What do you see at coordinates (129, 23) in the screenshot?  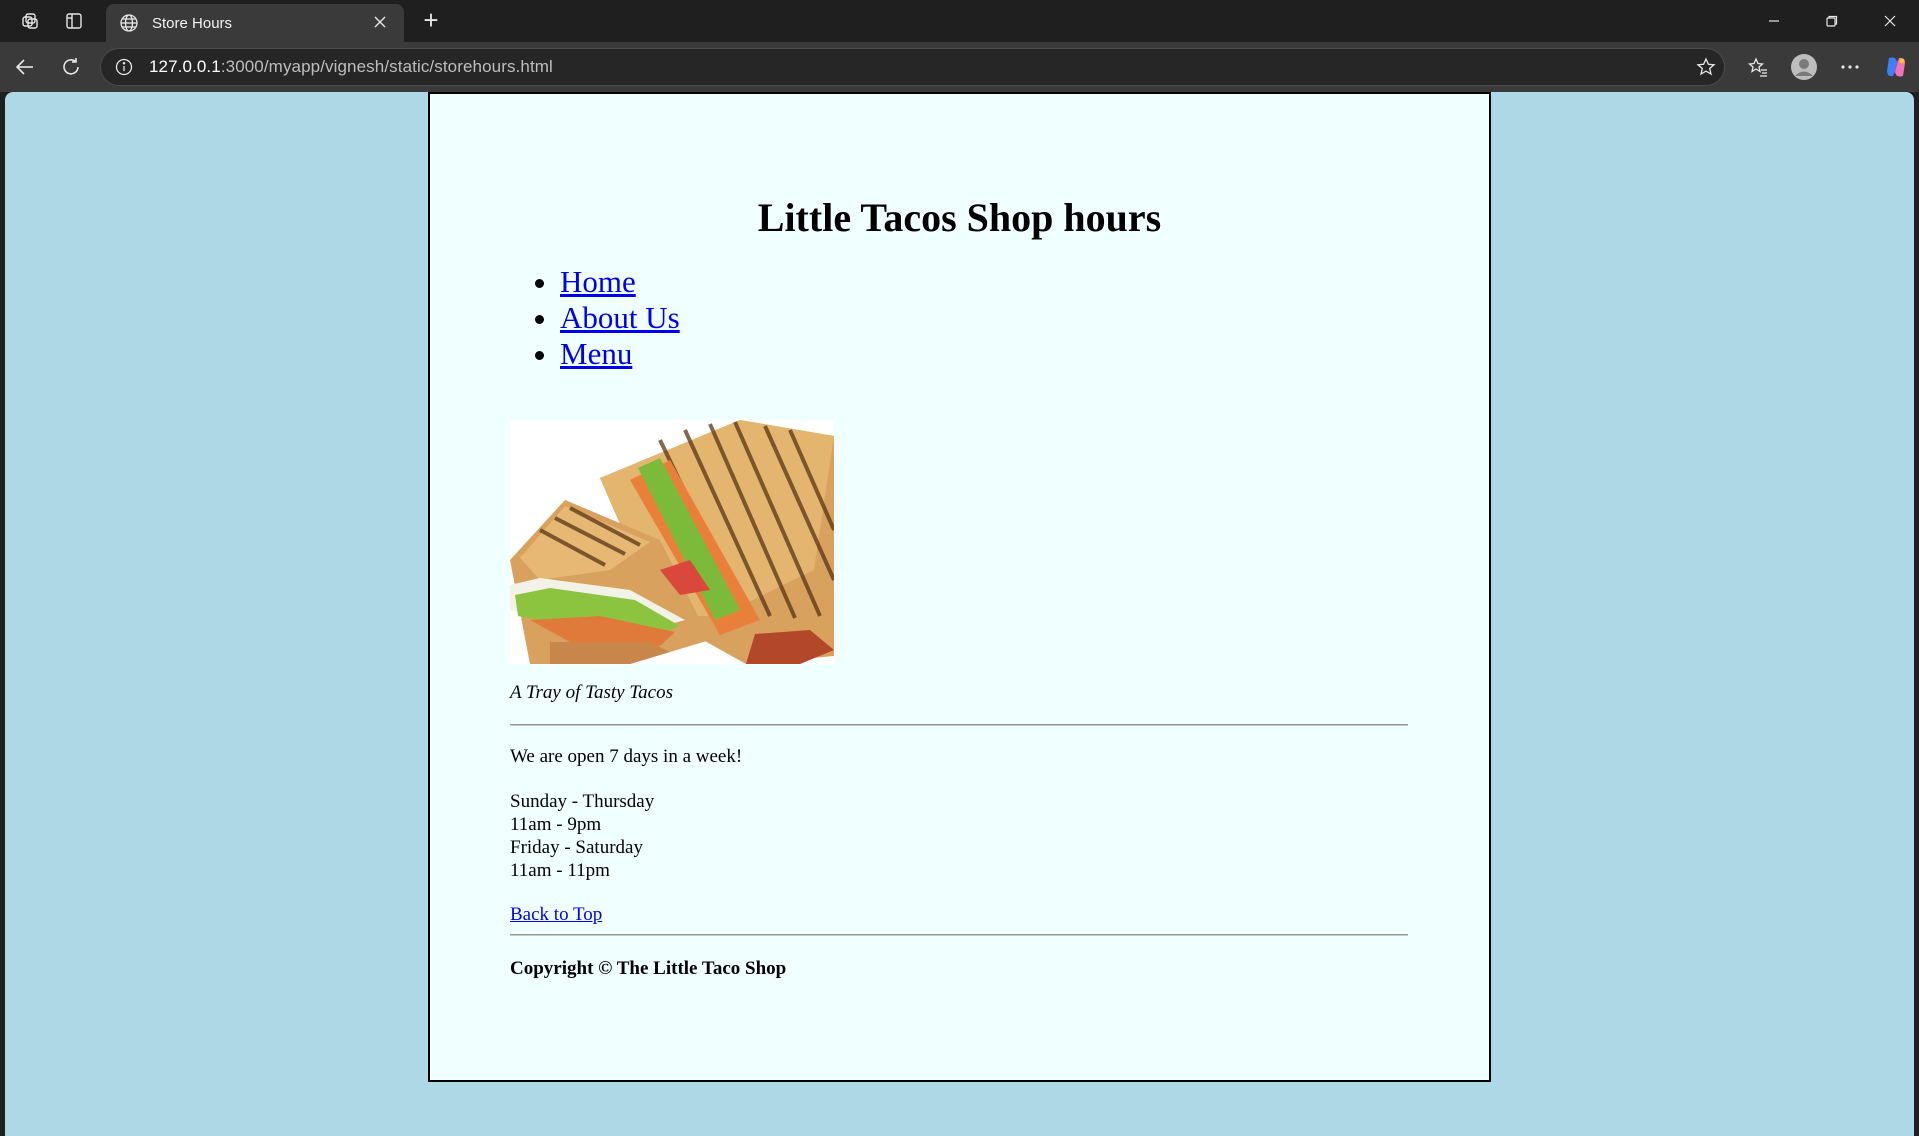 I see `globe-icon` at bounding box center [129, 23].